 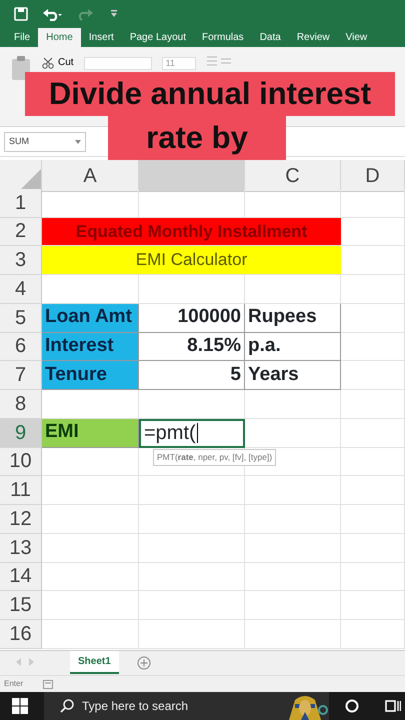 I want to click on name-box-text: SUM, so click(x=19, y=141).